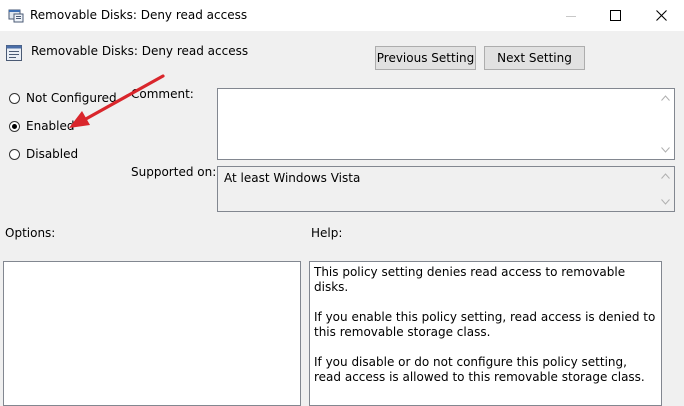 This screenshot has width=684, height=406. I want to click on close-button, so click(661, 15).